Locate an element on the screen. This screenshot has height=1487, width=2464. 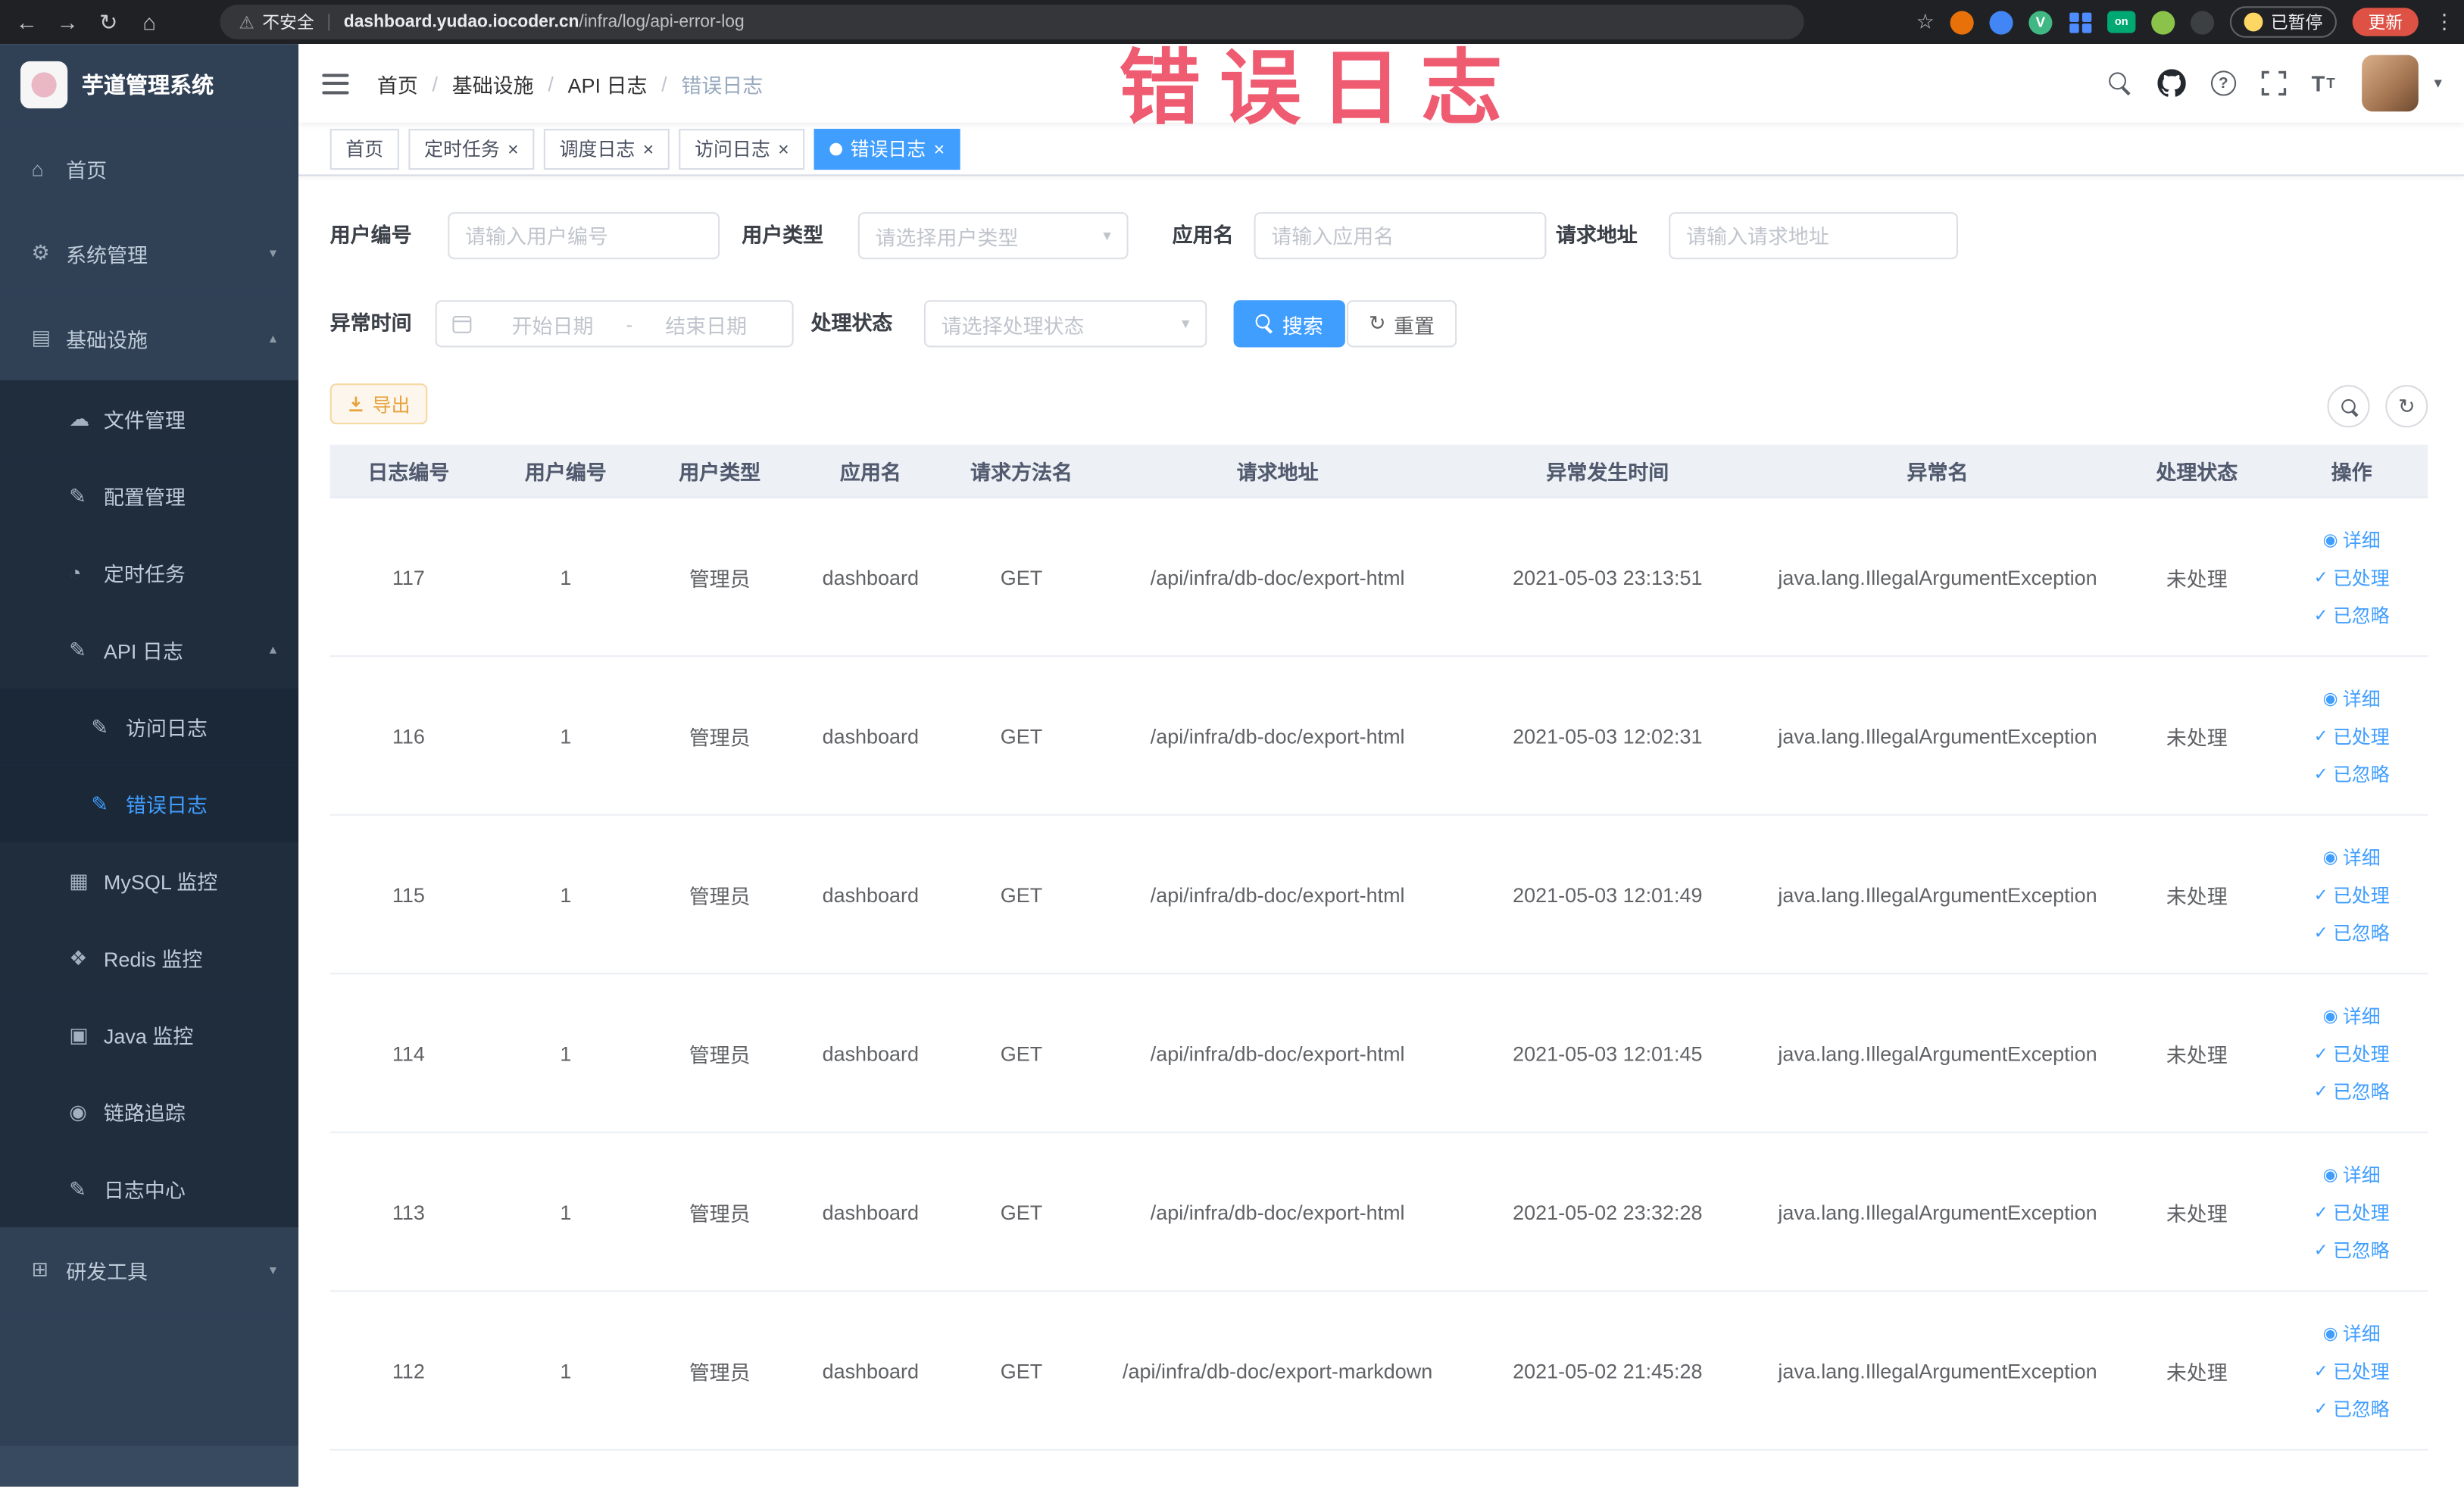
hamburger-icon is located at coordinates (335, 83).